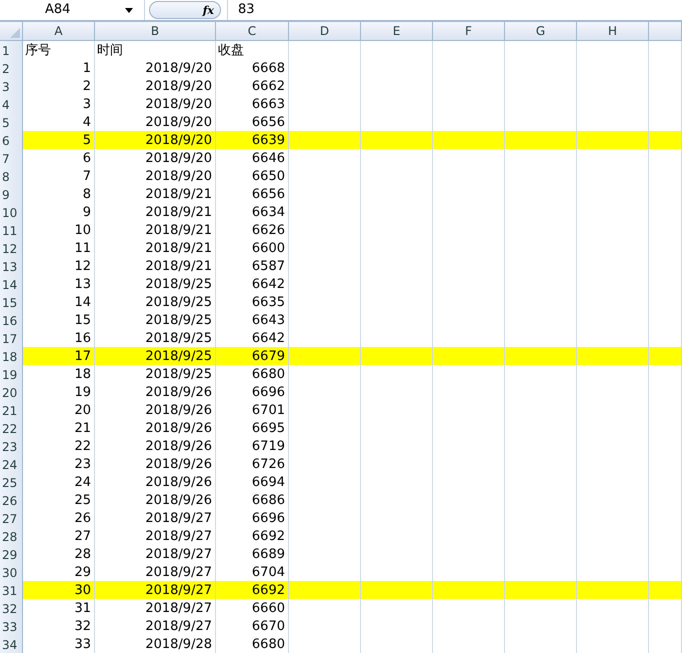 The width and height of the screenshot is (682, 653). What do you see at coordinates (613, 31) in the screenshot?
I see `column-header: H` at bounding box center [613, 31].